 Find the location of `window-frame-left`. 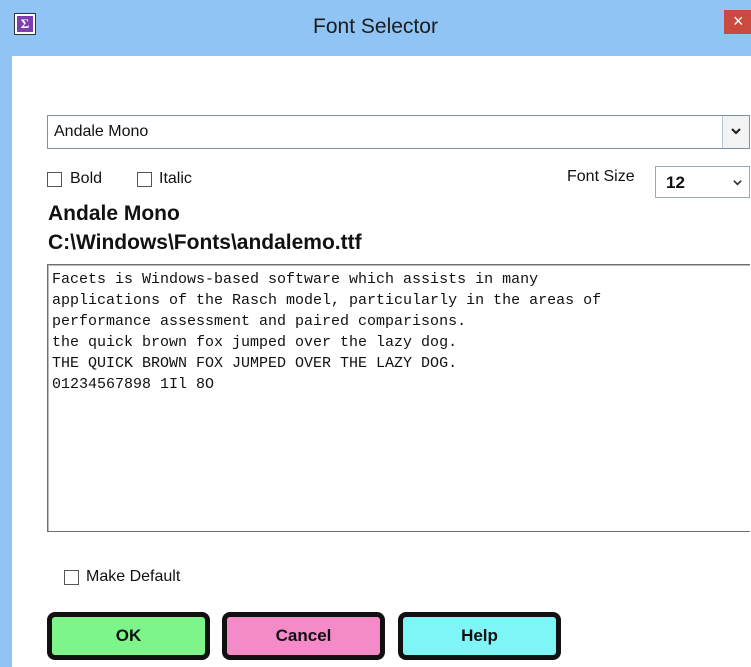

window-frame-left is located at coordinates (6, 333).